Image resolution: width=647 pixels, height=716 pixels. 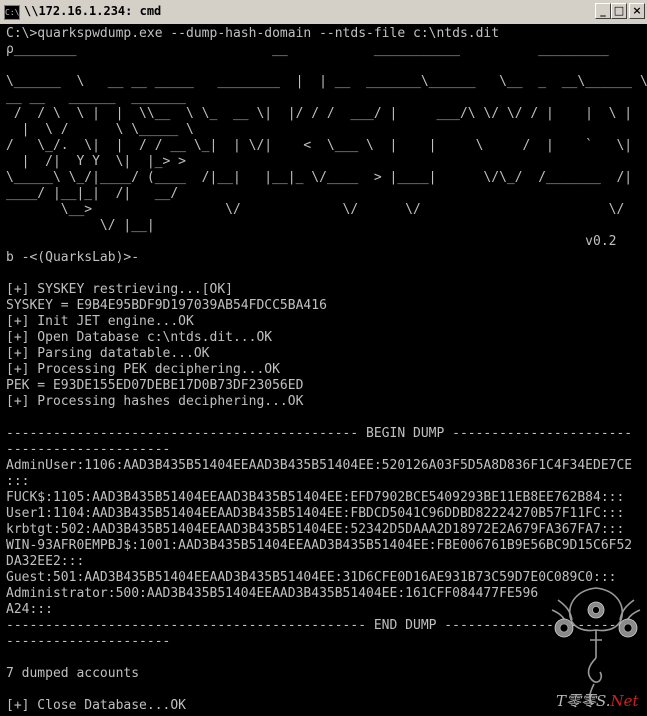 I want to click on close-button: ×, so click(x=637, y=11).